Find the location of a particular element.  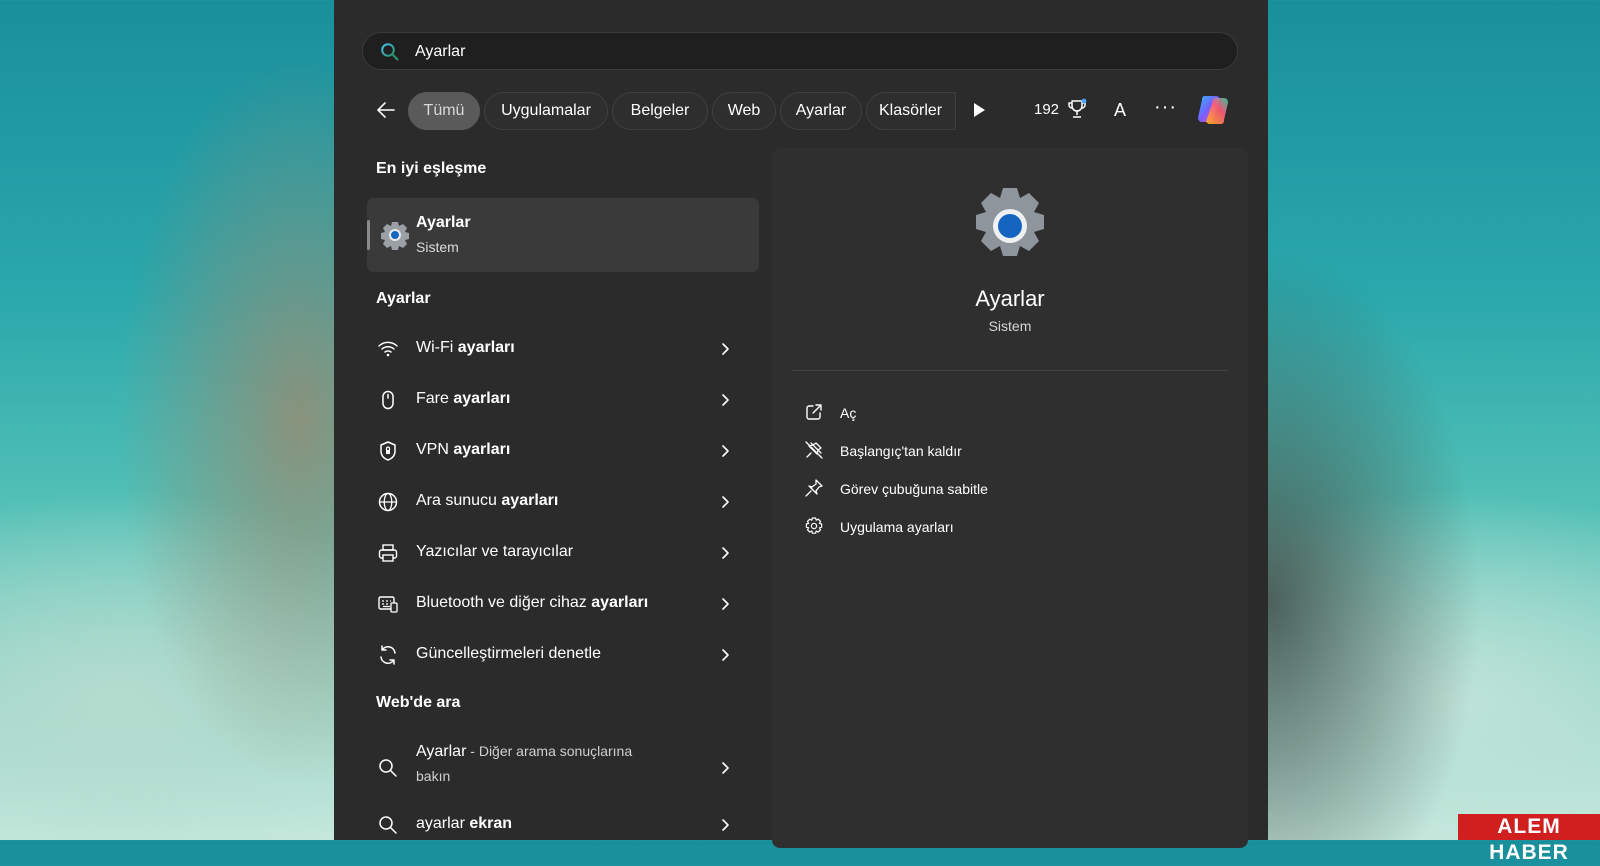

preview-title: Ayarlar is located at coordinates (1010, 298).